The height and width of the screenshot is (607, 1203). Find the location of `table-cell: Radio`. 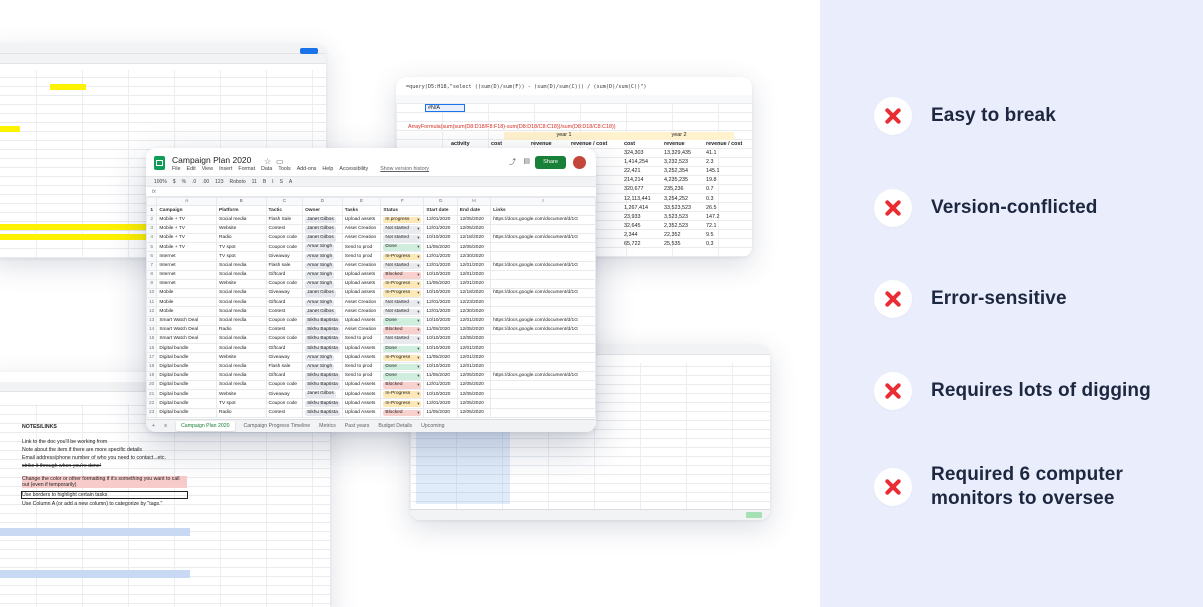

table-cell: Radio is located at coordinates (241, 412).